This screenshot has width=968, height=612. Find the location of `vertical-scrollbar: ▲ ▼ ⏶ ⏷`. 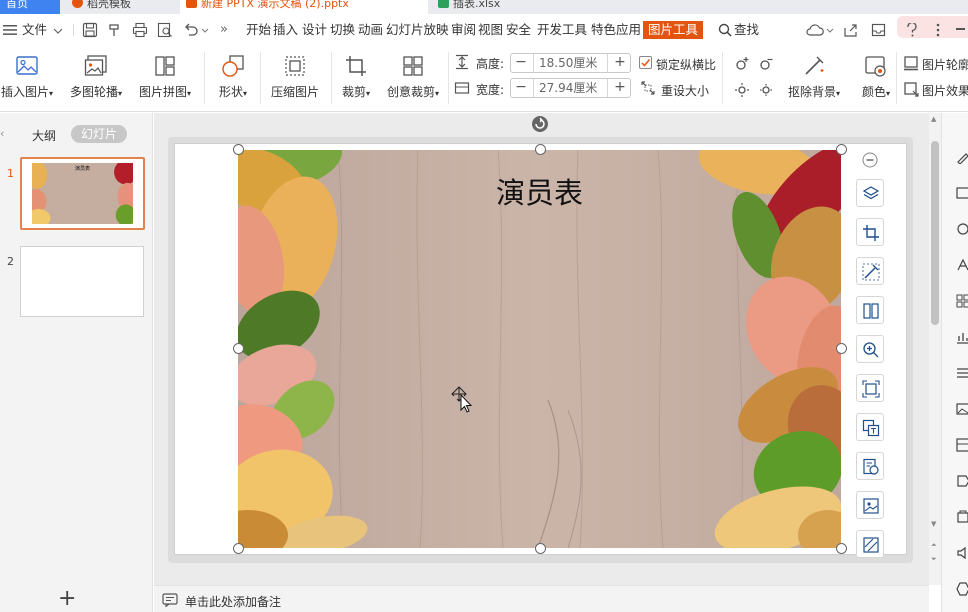

vertical-scrollbar: ▲ ▼ ⏶ ⏷ is located at coordinates (935, 349).